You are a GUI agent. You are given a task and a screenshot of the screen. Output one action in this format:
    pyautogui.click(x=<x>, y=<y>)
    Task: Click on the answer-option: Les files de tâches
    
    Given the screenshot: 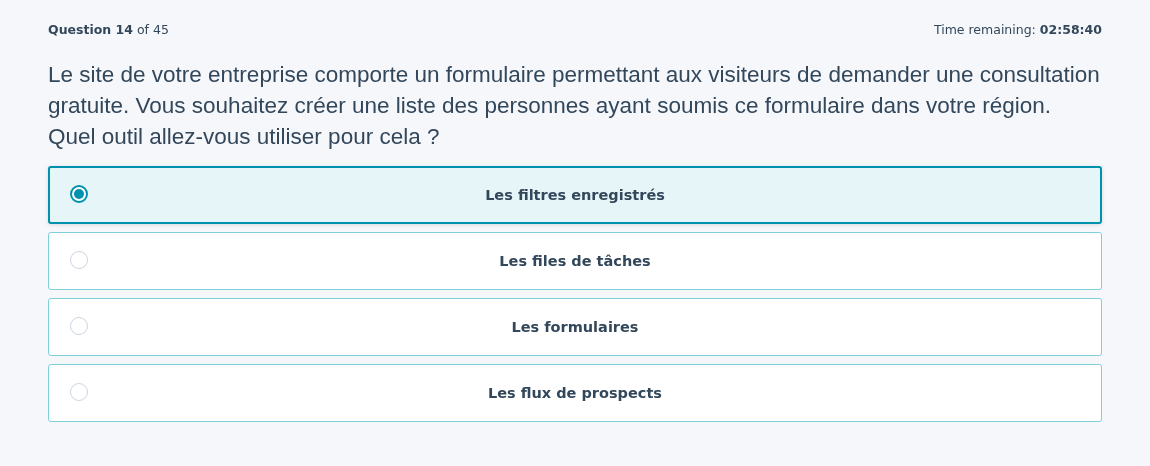 What is the action you would take?
    pyautogui.click(x=575, y=261)
    